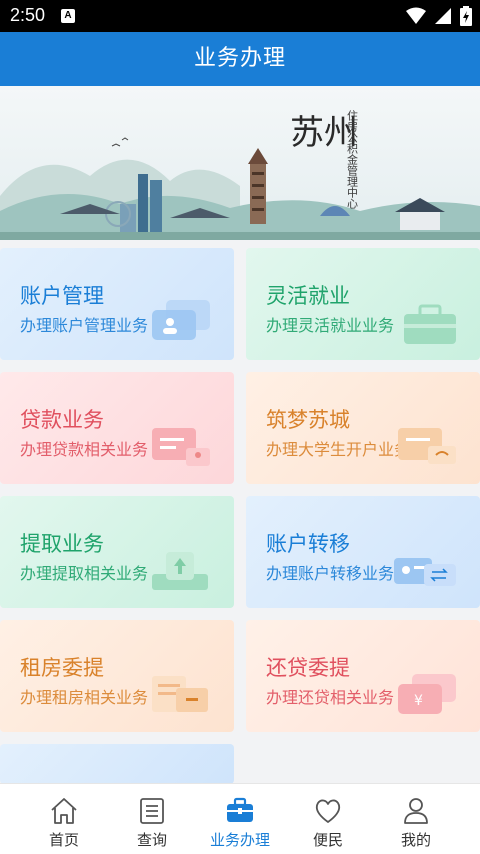  What do you see at coordinates (180, 571) in the screenshot?
I see `withdraw-icon` at bounding box center [180, 571].